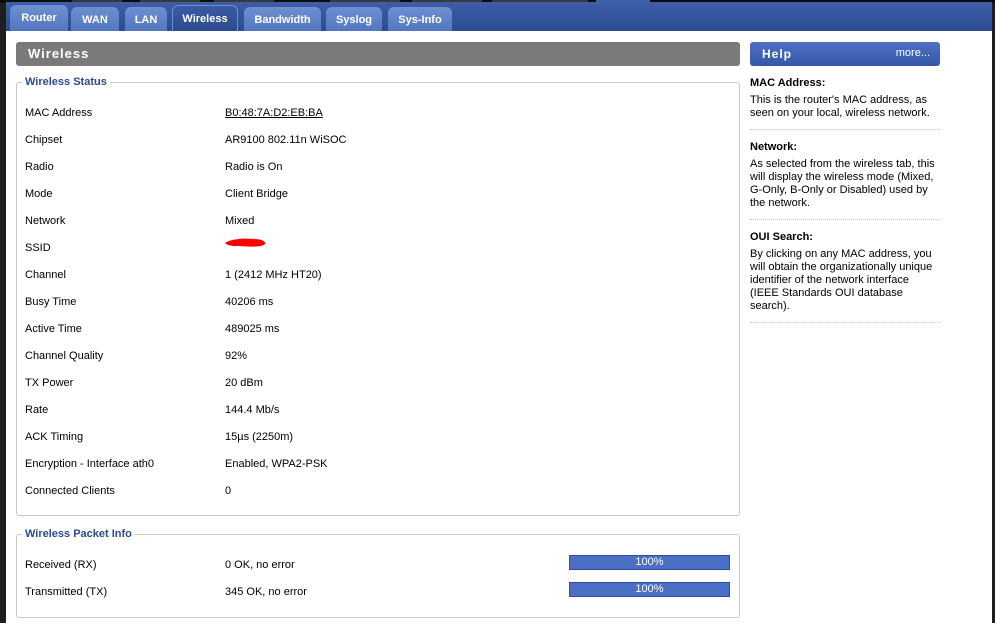 Image resolution: width=995 pixels, height=623 pixels. What do you see at coordinates (205, 19) in the screenshot?
I see `tab-wireless: Wireless` at bounding box center [205, 19].